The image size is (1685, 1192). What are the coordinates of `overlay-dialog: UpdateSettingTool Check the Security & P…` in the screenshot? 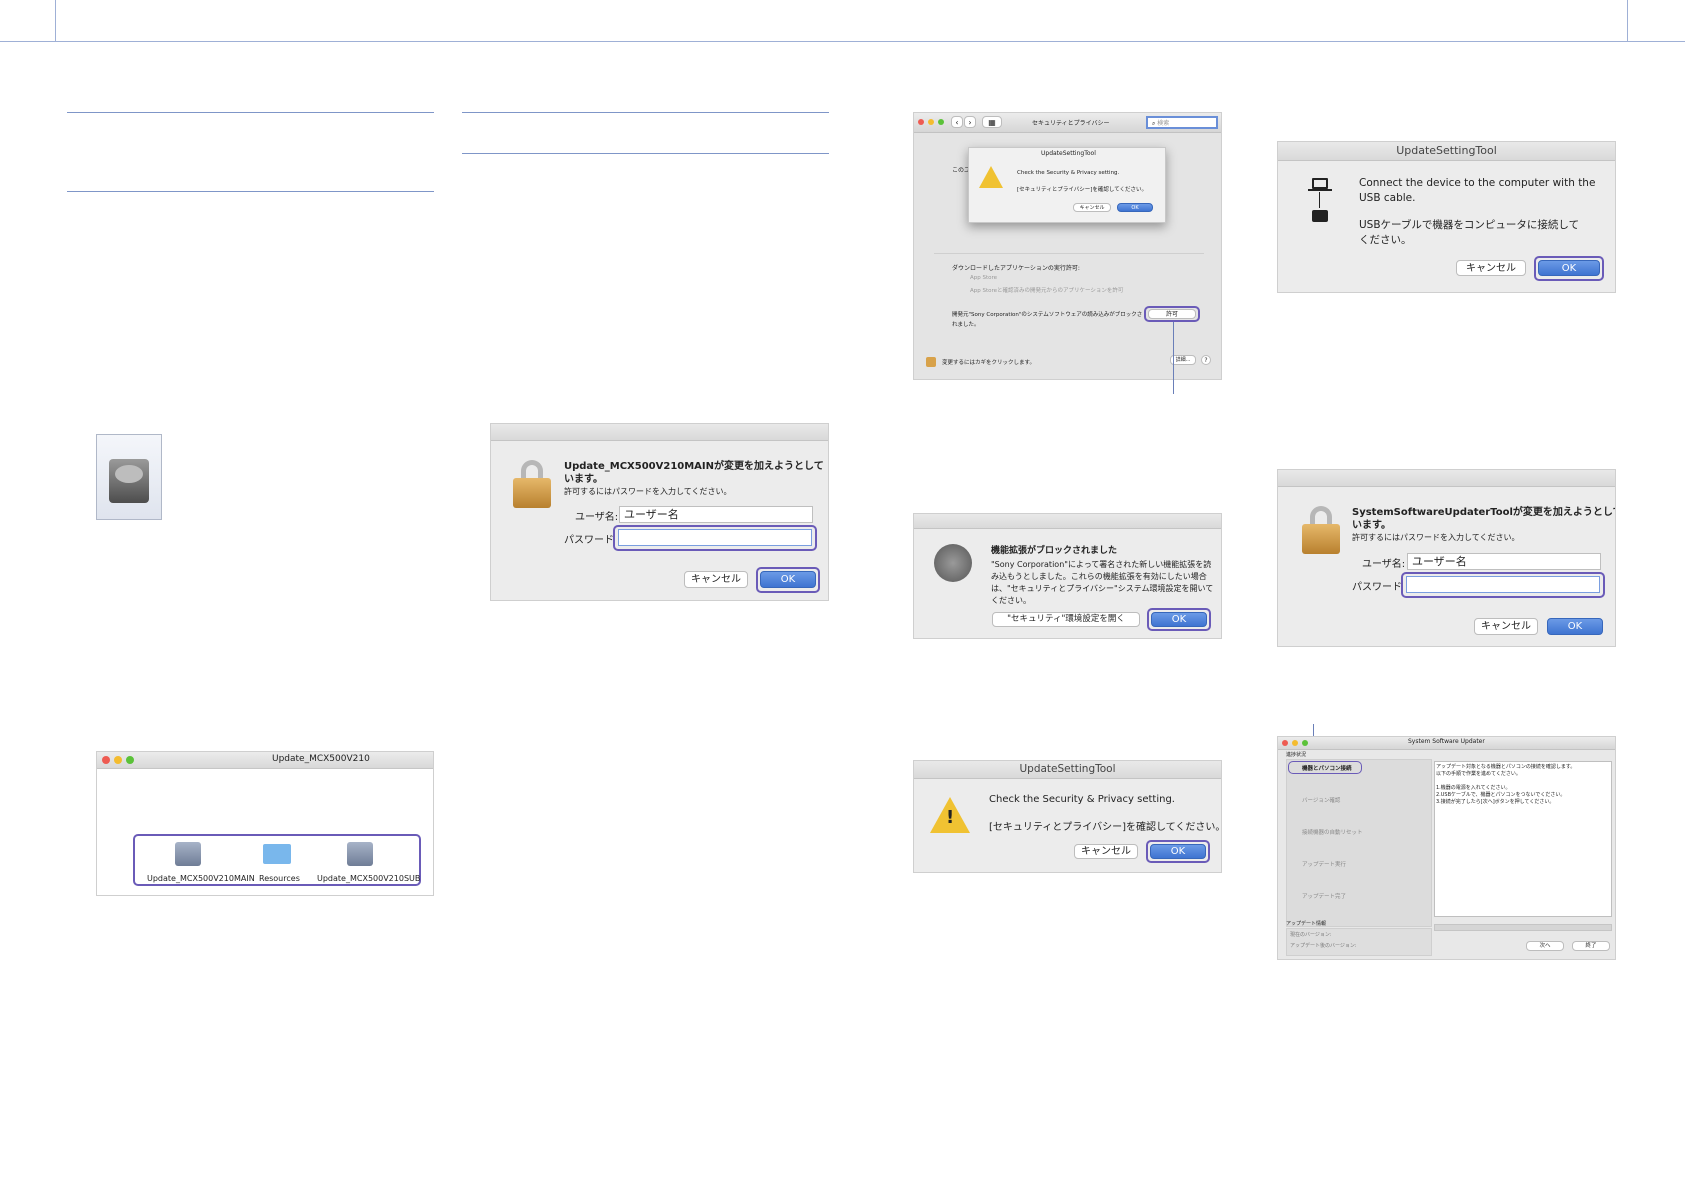 It's located at (1067, 185).